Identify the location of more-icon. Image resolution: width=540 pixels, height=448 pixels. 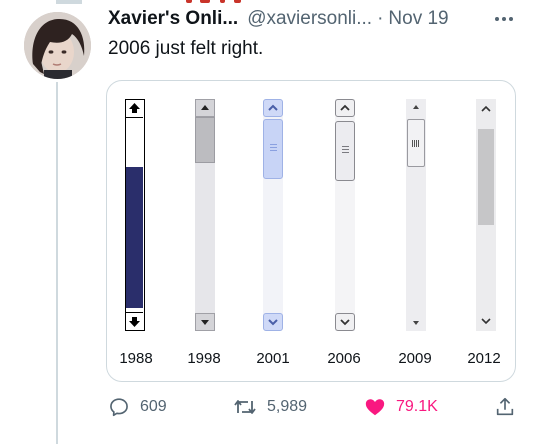
(504, 19).